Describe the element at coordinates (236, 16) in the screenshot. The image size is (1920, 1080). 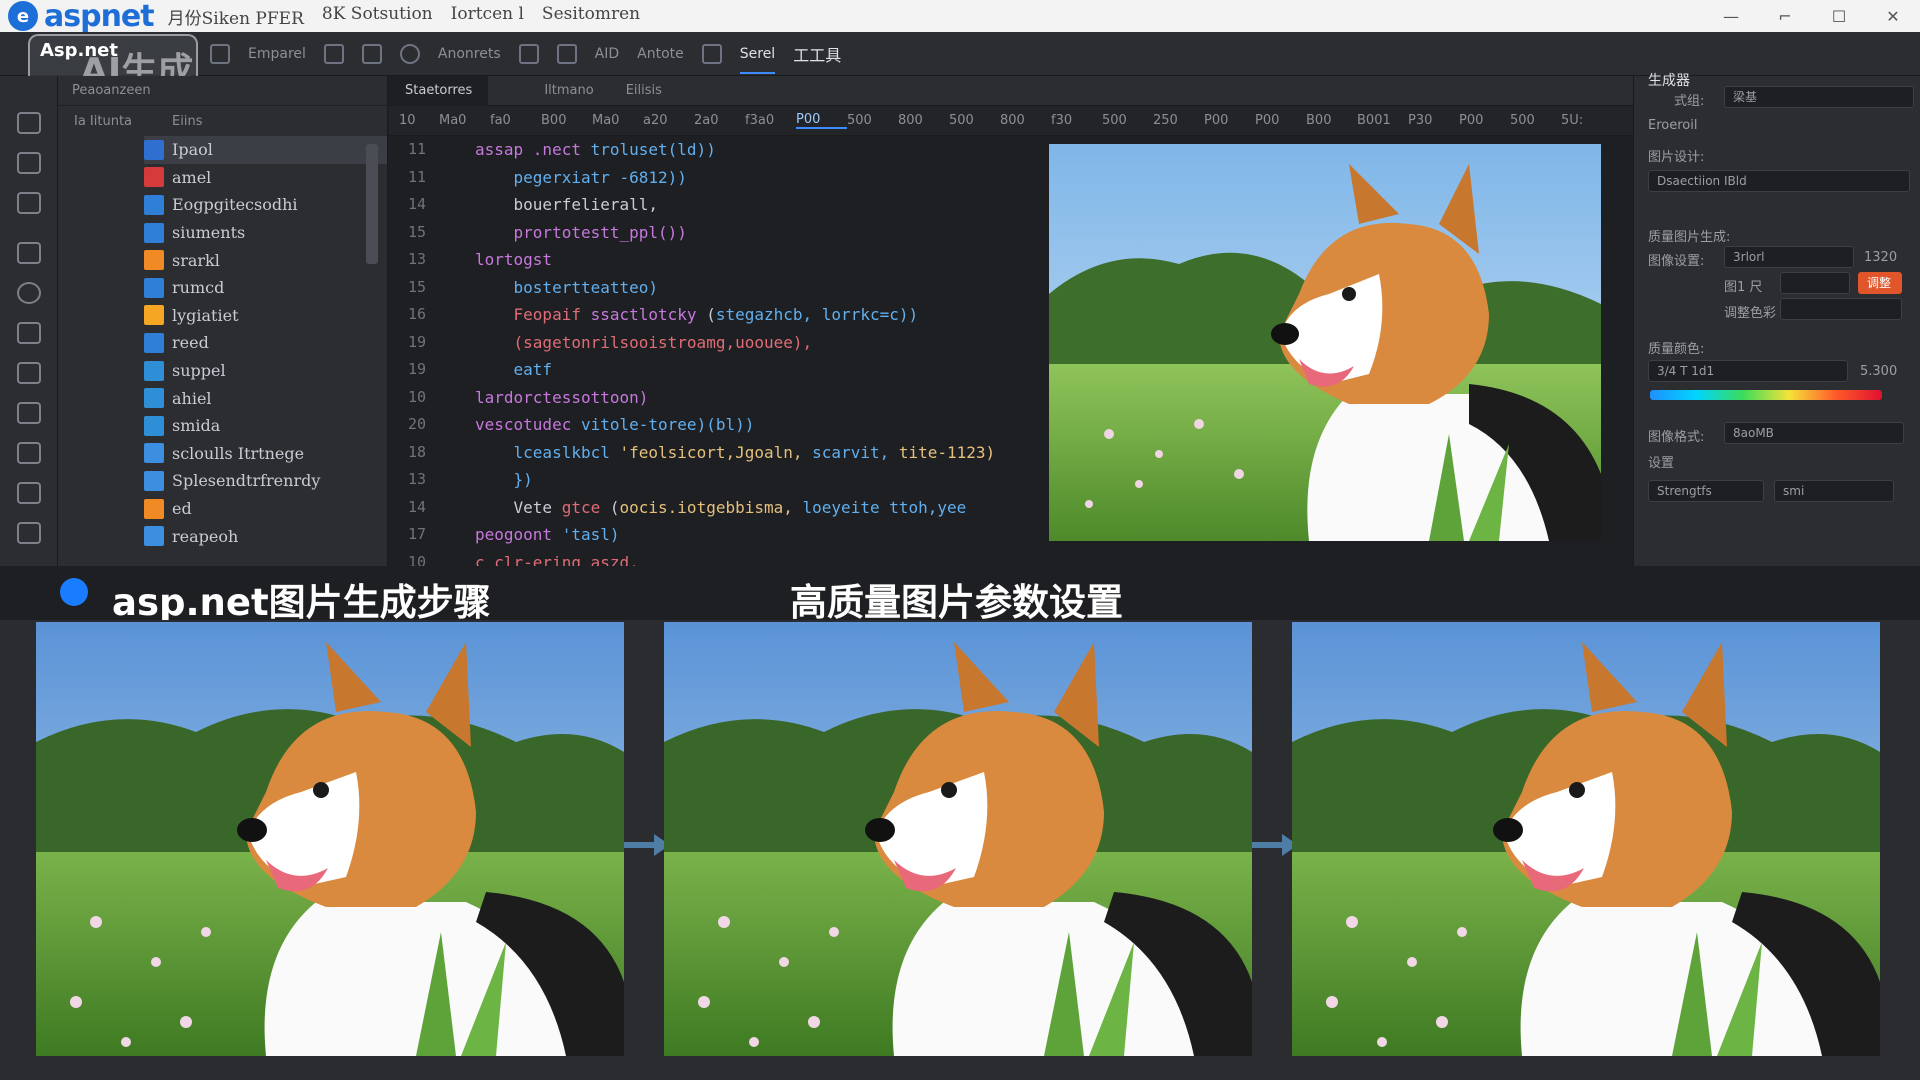
I see `menu-item: 月份Siken PFER` at that location.